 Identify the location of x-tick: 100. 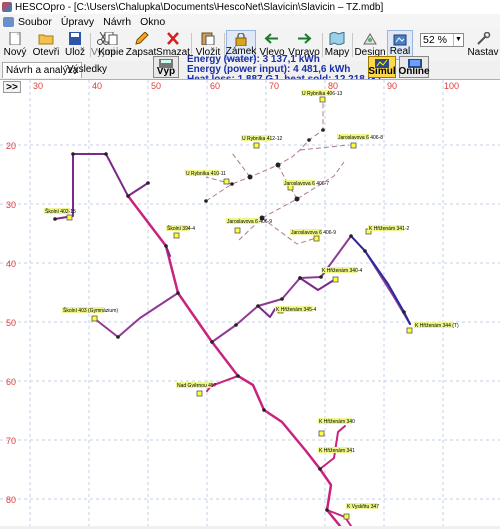
(451, 86).